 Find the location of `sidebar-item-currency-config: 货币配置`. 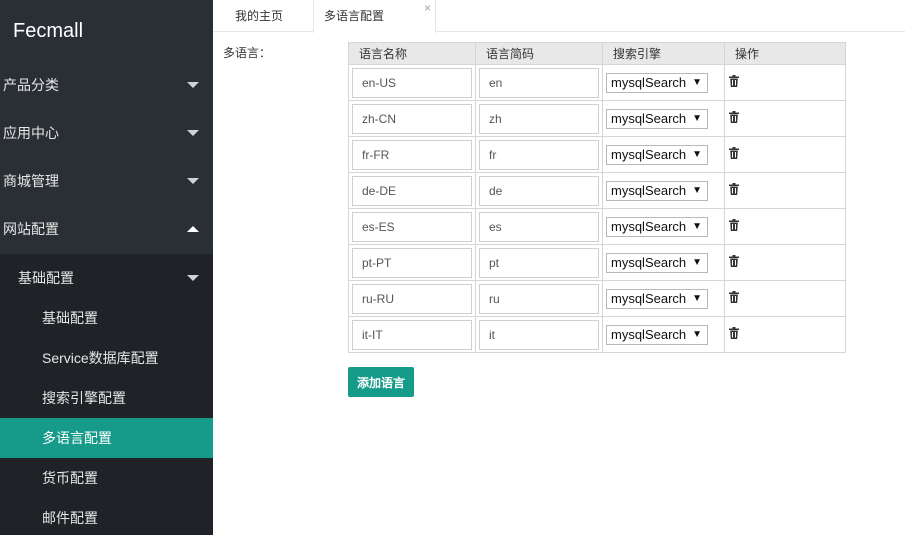

sidebar-item-currency-config: 货币配置 is located at coordinates (106, 478).